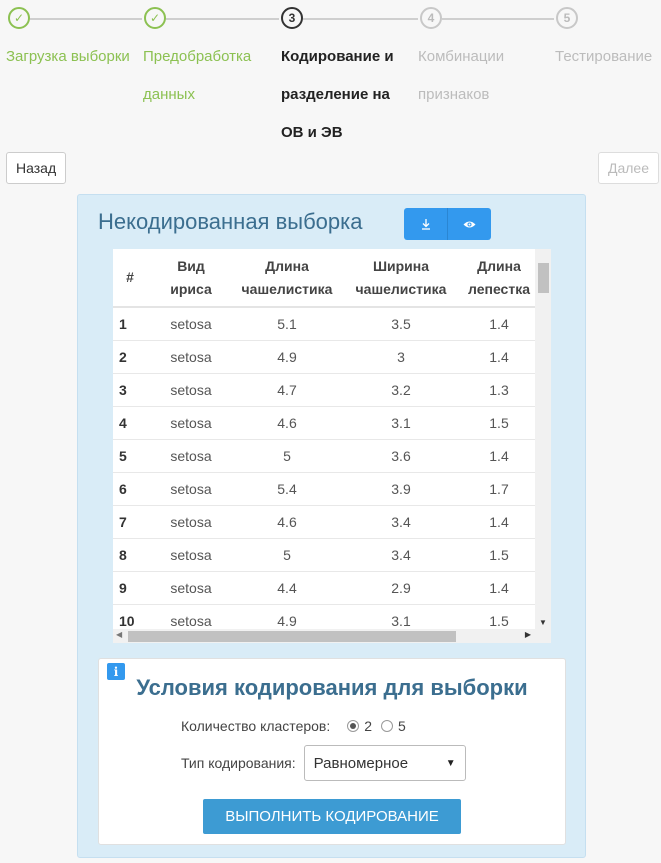 This screenshot has width=661, height=863. Describe the element at coordinates (197, 76) in the screenshot. I see `step-2-label: Предобработка данных` at that location.